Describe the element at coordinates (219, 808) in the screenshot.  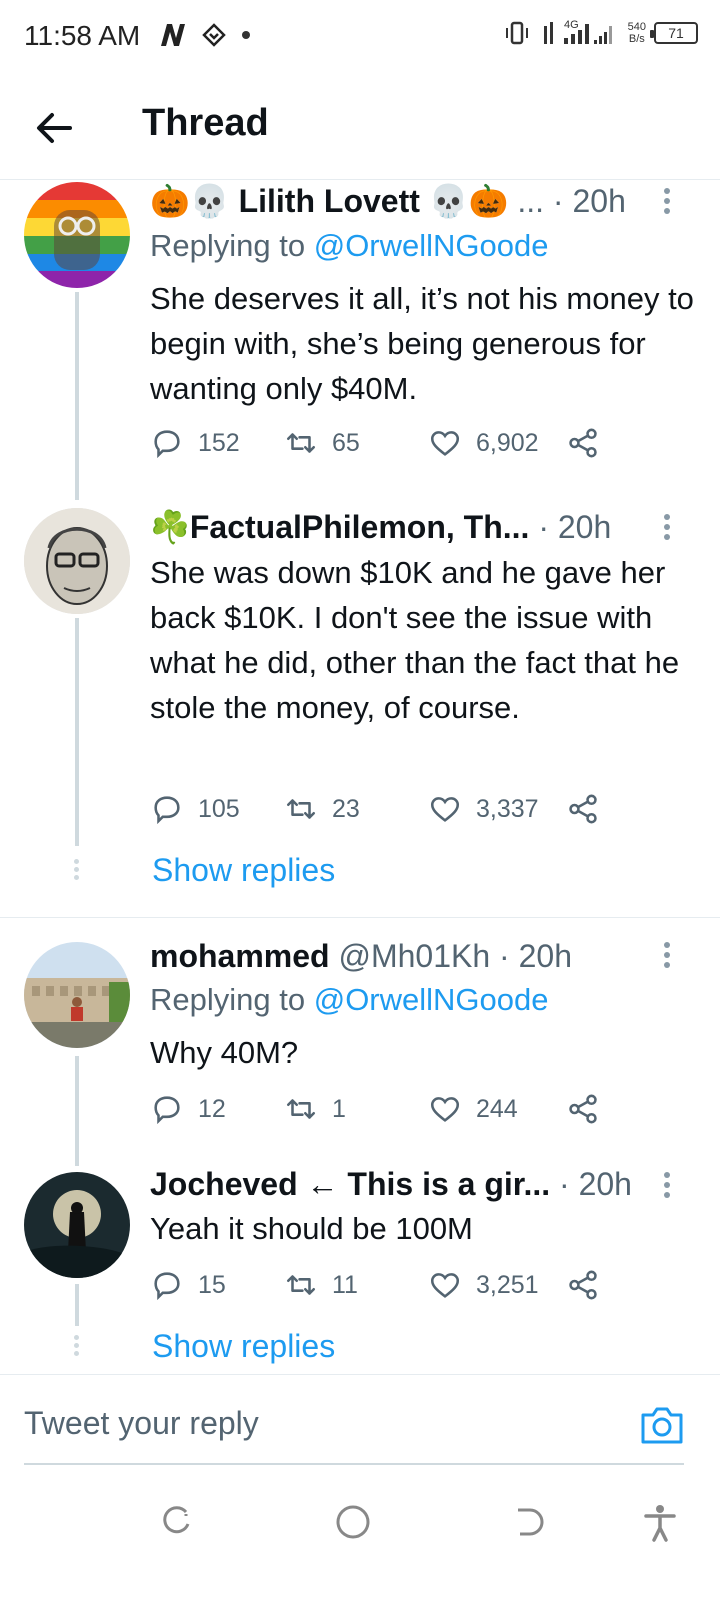
I see `reply-count: 105` at that location.